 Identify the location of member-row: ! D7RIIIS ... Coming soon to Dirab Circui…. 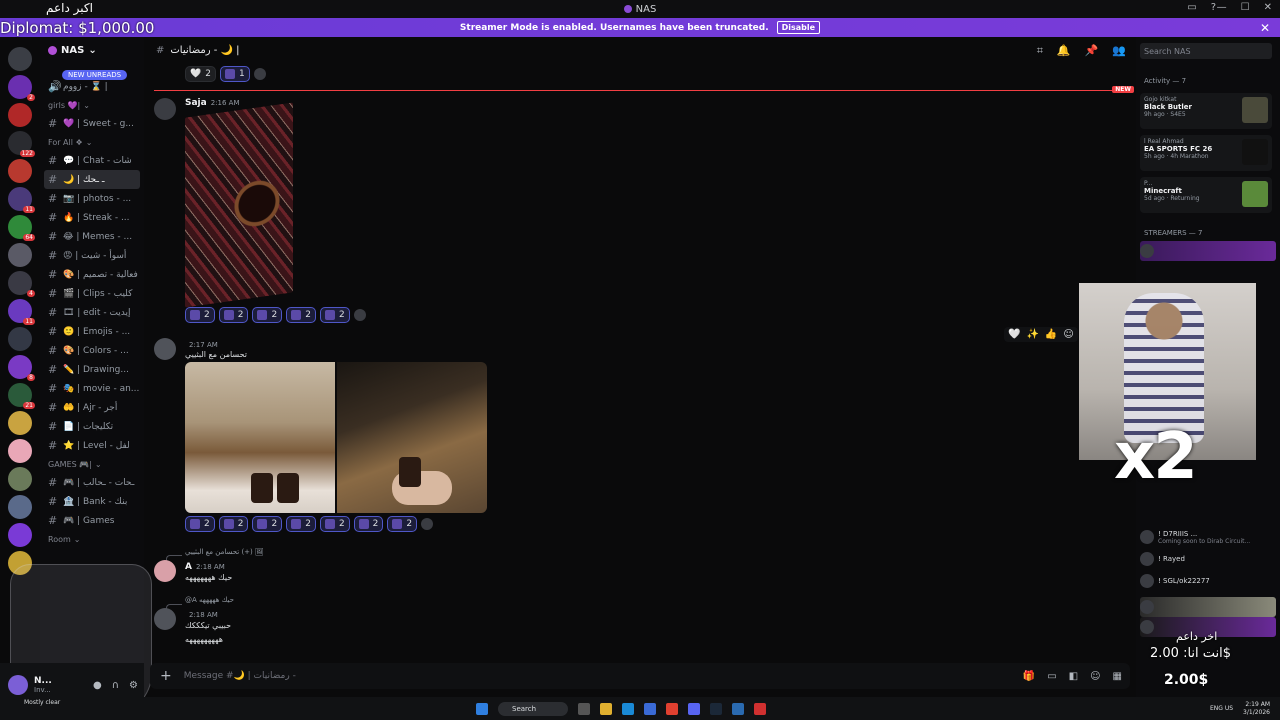
(1208, 537).